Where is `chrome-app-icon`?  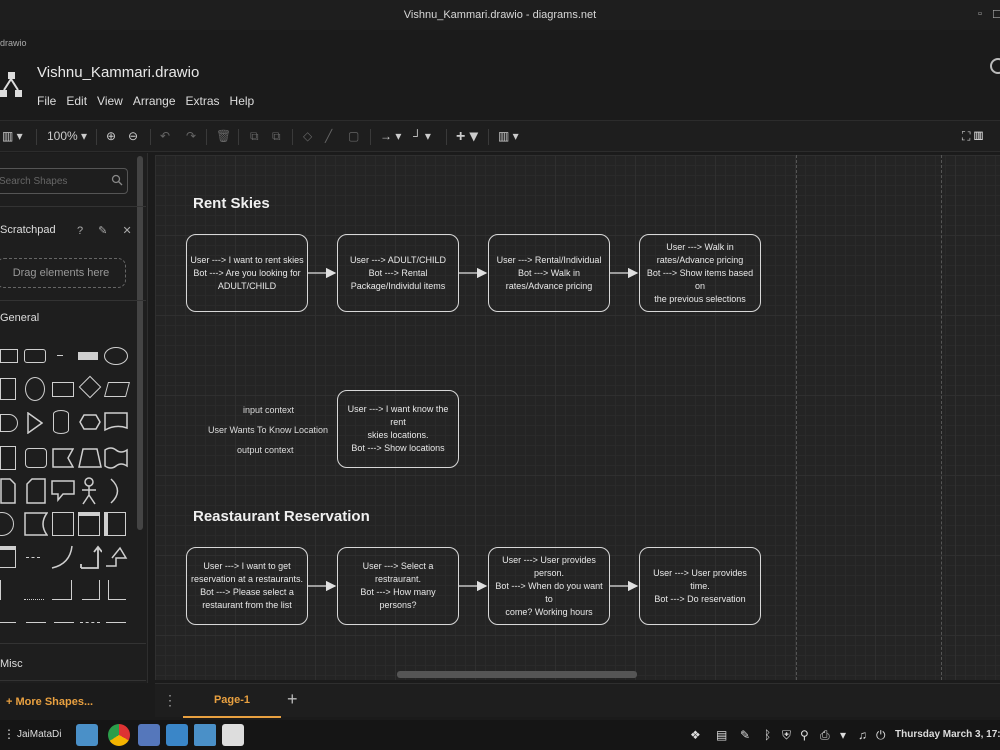 chrome-app-icon is located at coordinates (119, 735).